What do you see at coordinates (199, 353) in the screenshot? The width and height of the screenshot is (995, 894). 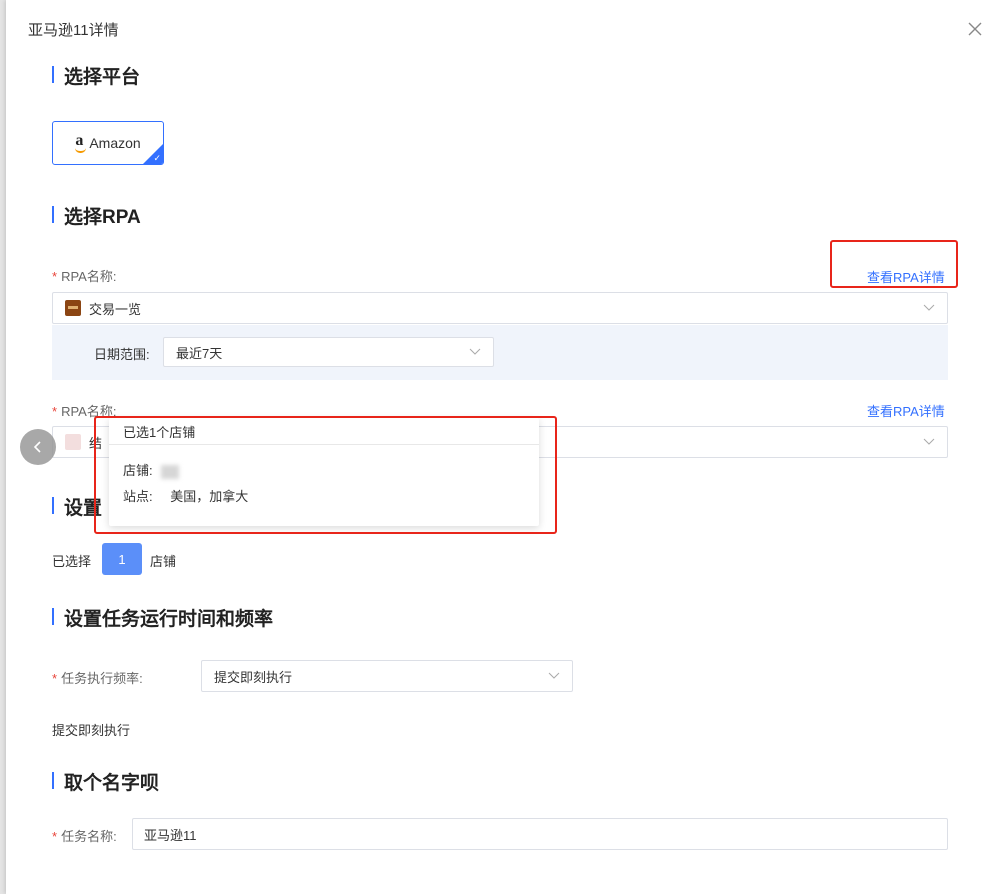 I see `date-range-value: 最近7天` at bounding box center [199, 353].